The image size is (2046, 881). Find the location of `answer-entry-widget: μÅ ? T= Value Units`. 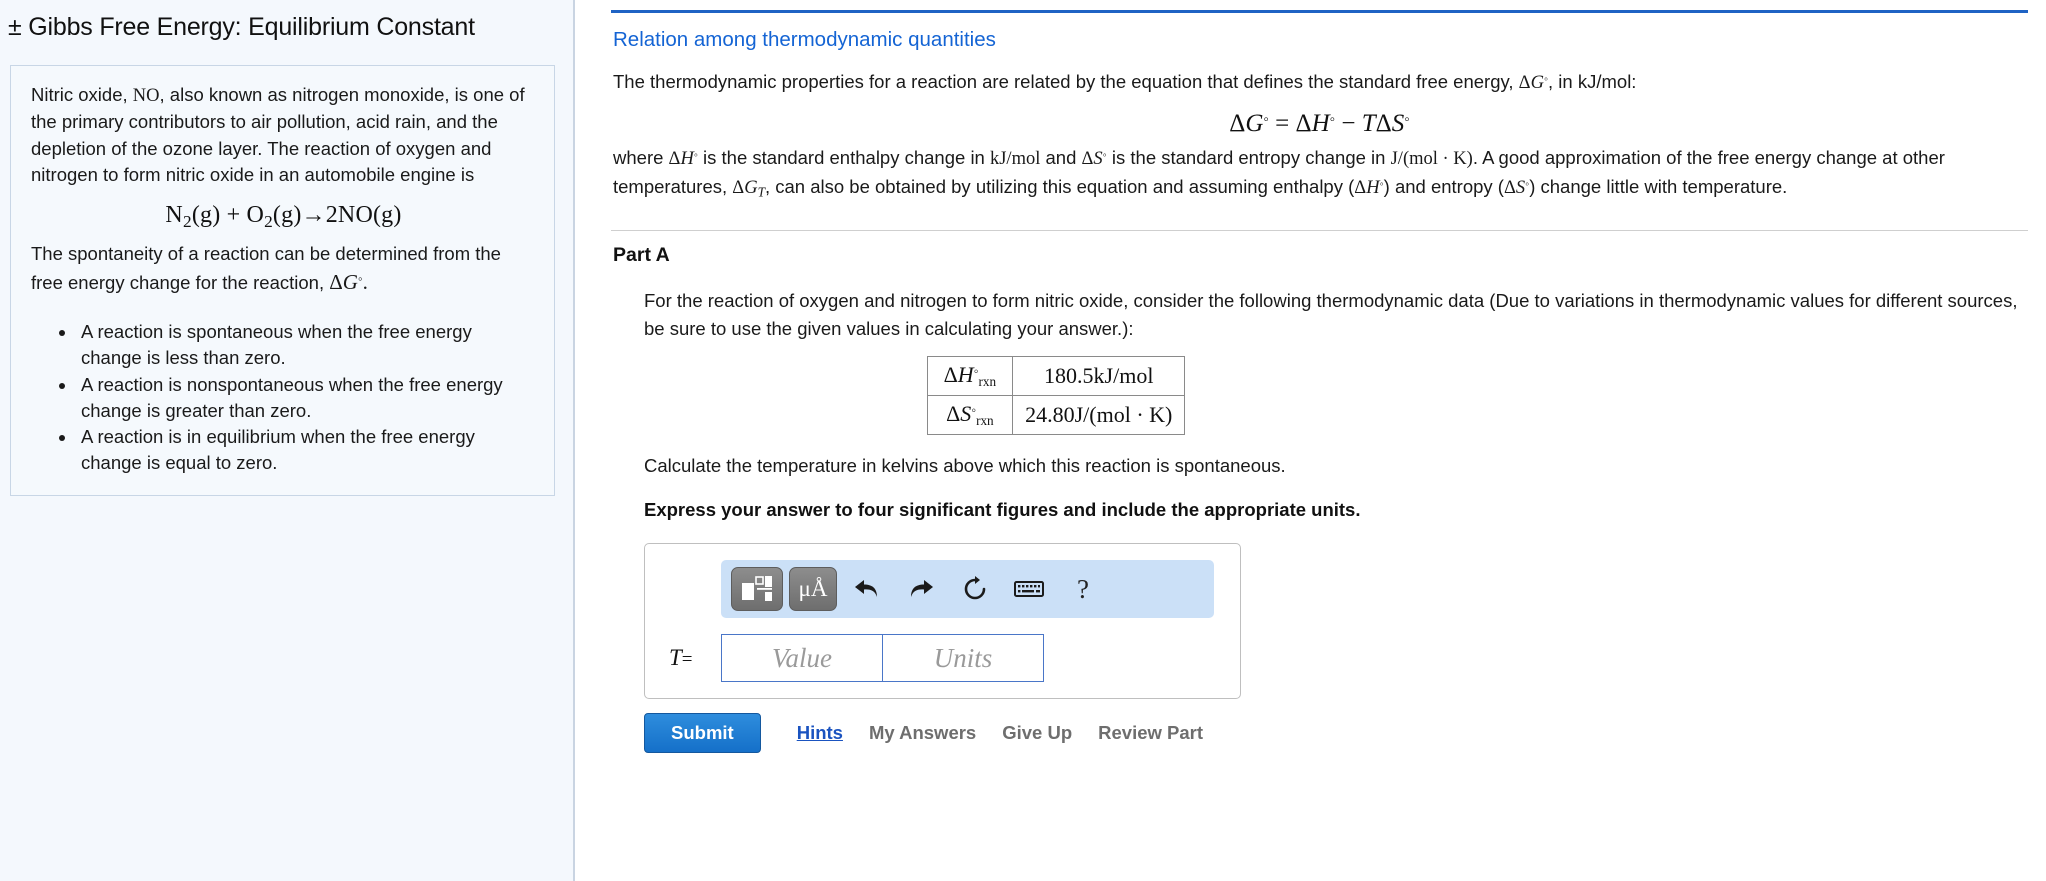

answer-entry-widget: μÅ ? T= Value Units is located at coordinates (942, 621).